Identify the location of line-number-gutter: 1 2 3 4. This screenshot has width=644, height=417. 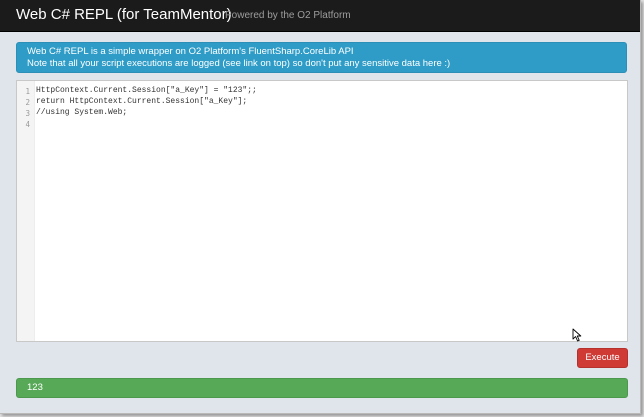
(26, 211).